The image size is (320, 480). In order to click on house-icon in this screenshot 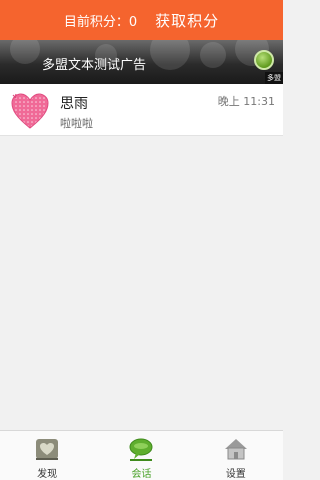, I will do `click(235, 449)`.